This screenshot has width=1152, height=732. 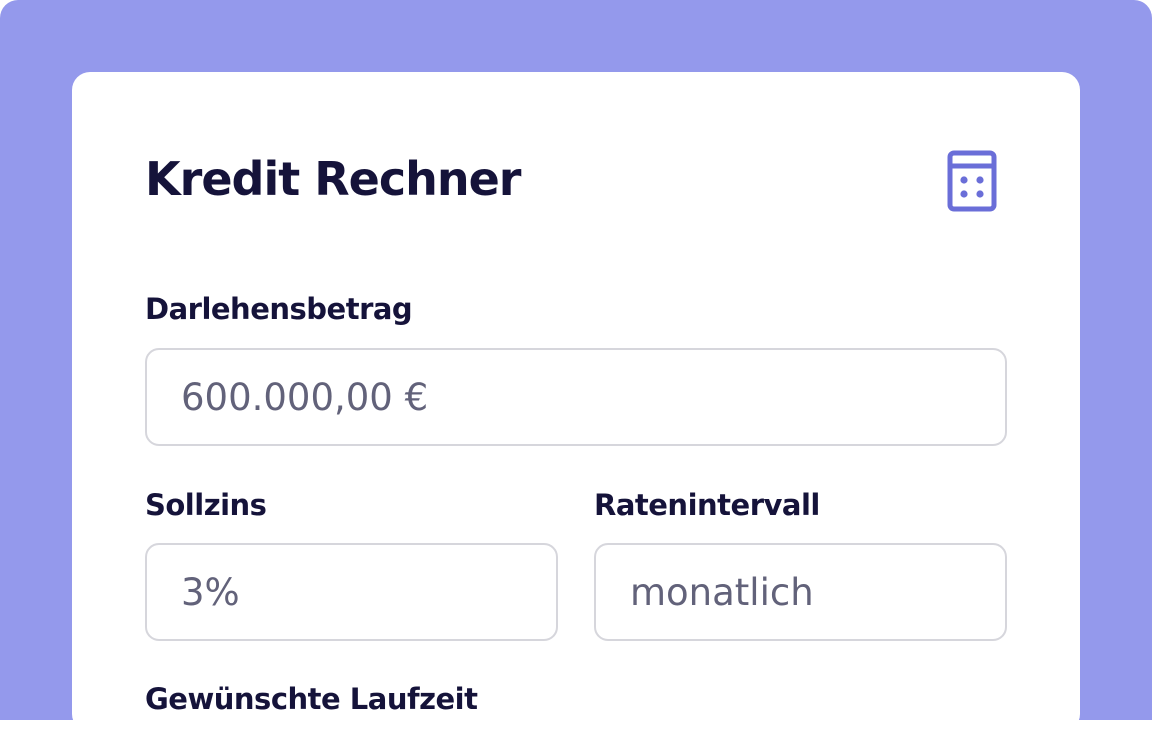 What do you see at coordinates (305, 397) in the screenshot?
I see `loan-amount-value: 600.000,00 €` at bounding box center [305, 397].